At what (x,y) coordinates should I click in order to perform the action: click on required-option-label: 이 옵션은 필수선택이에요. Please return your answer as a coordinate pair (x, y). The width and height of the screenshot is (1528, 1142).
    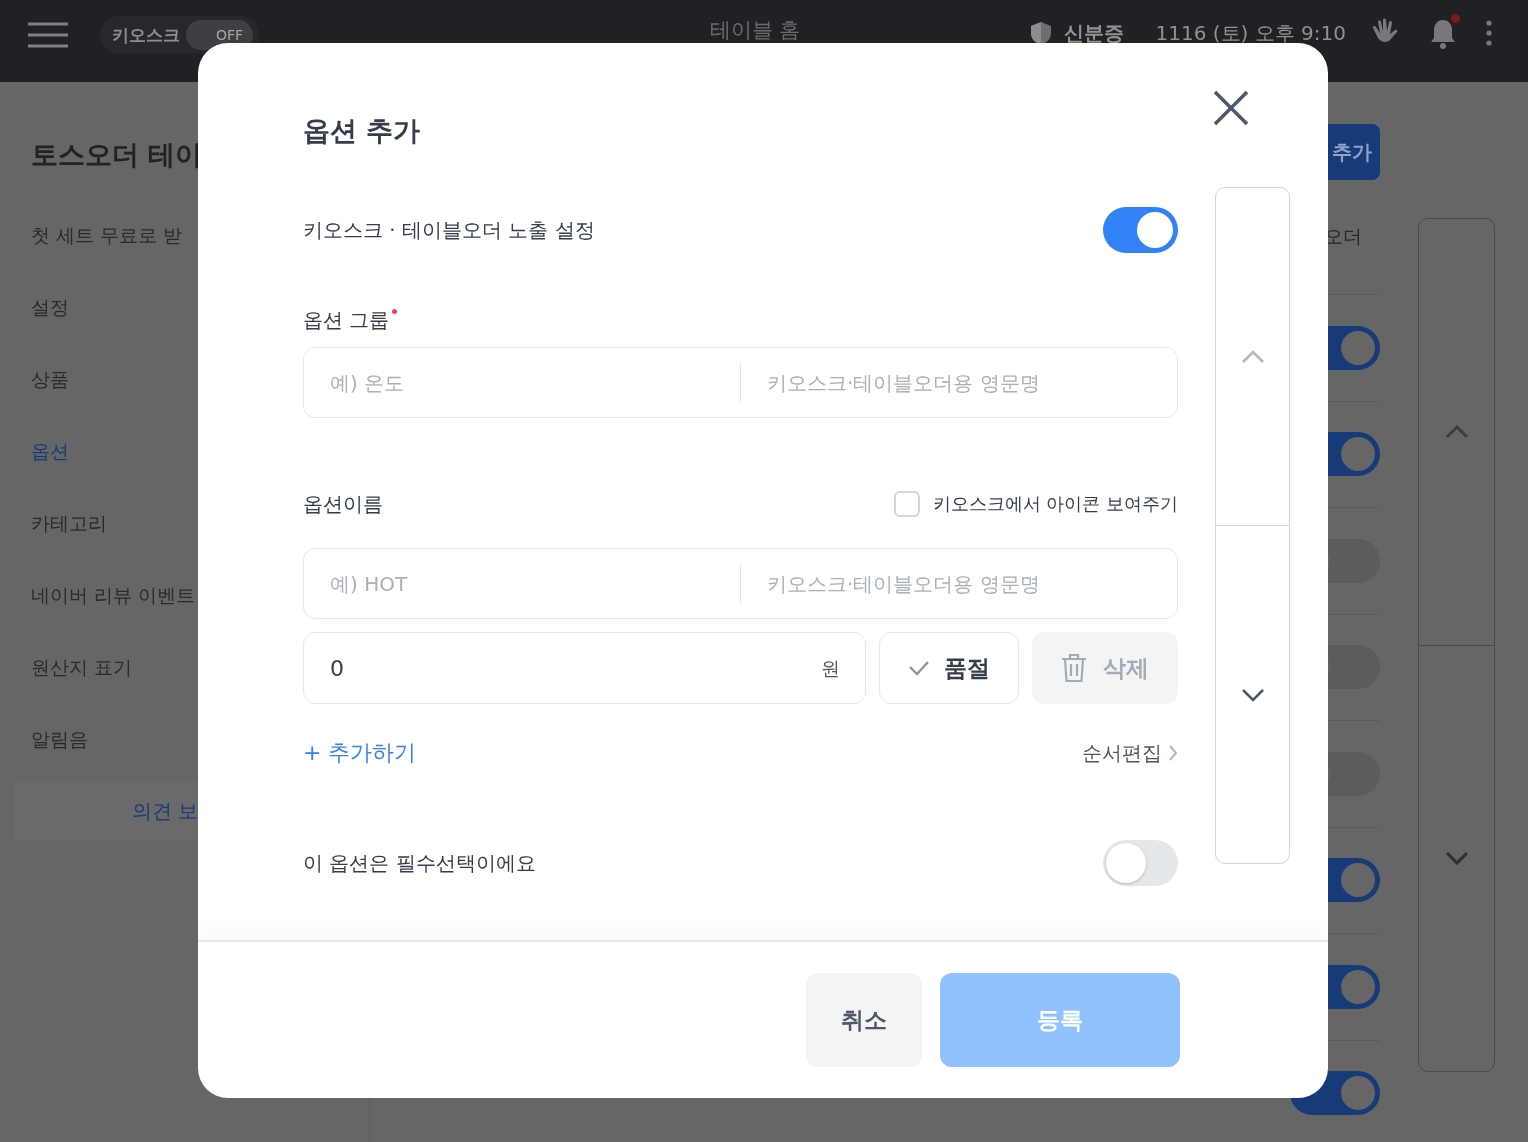
    Looking at the image, I should click on (419, 863).